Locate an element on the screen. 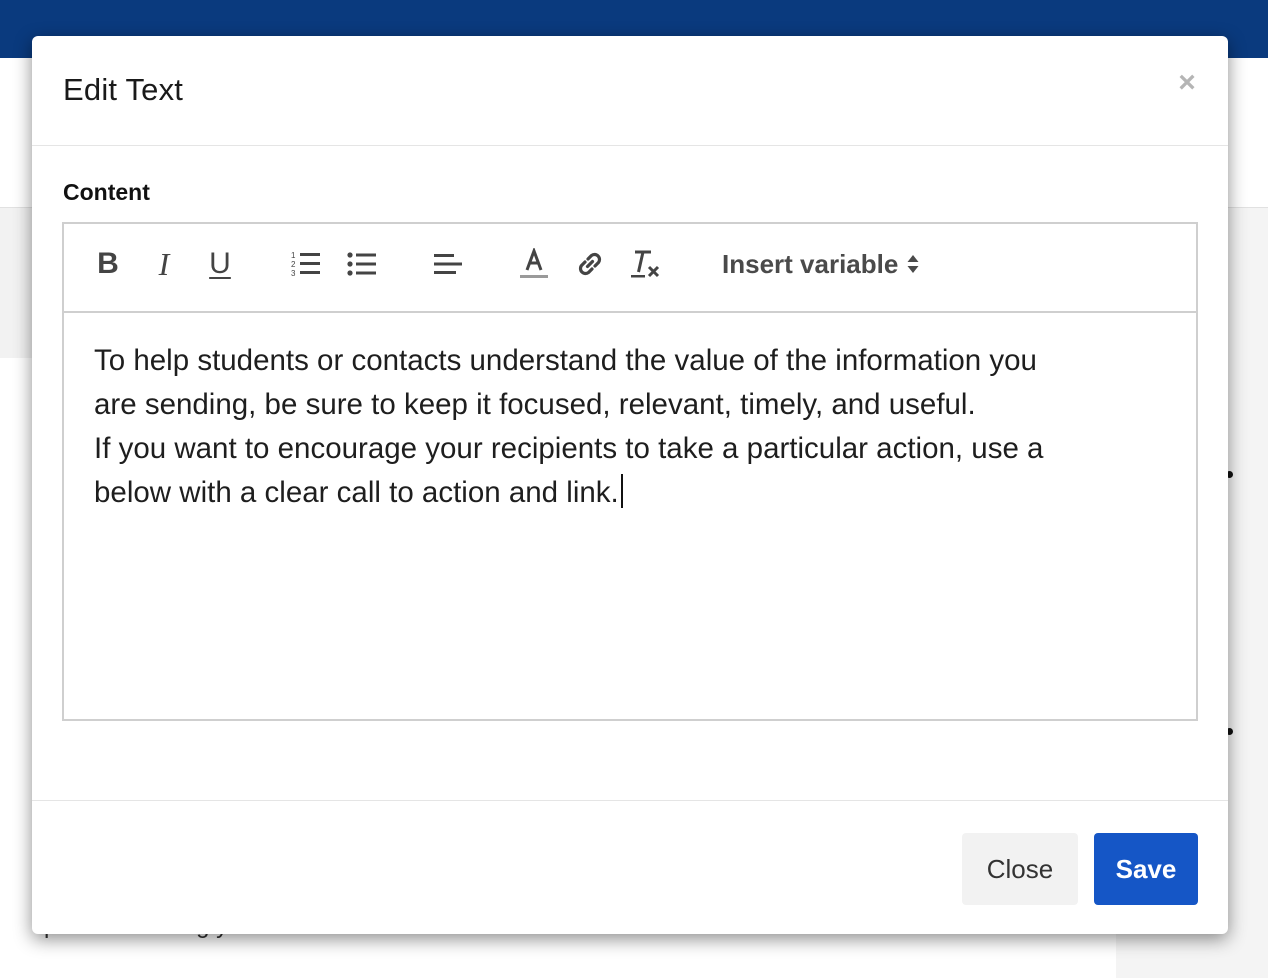 Image resolution: width=1268 pixels, height=978 pixels. italic-button: I is located at coordinates (164, 264).